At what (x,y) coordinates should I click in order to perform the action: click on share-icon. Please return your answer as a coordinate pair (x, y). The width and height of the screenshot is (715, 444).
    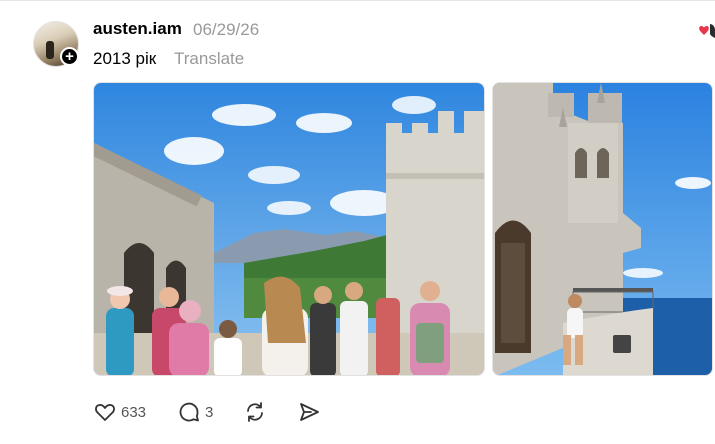
    Looking at the image, I should click on (309, 412).